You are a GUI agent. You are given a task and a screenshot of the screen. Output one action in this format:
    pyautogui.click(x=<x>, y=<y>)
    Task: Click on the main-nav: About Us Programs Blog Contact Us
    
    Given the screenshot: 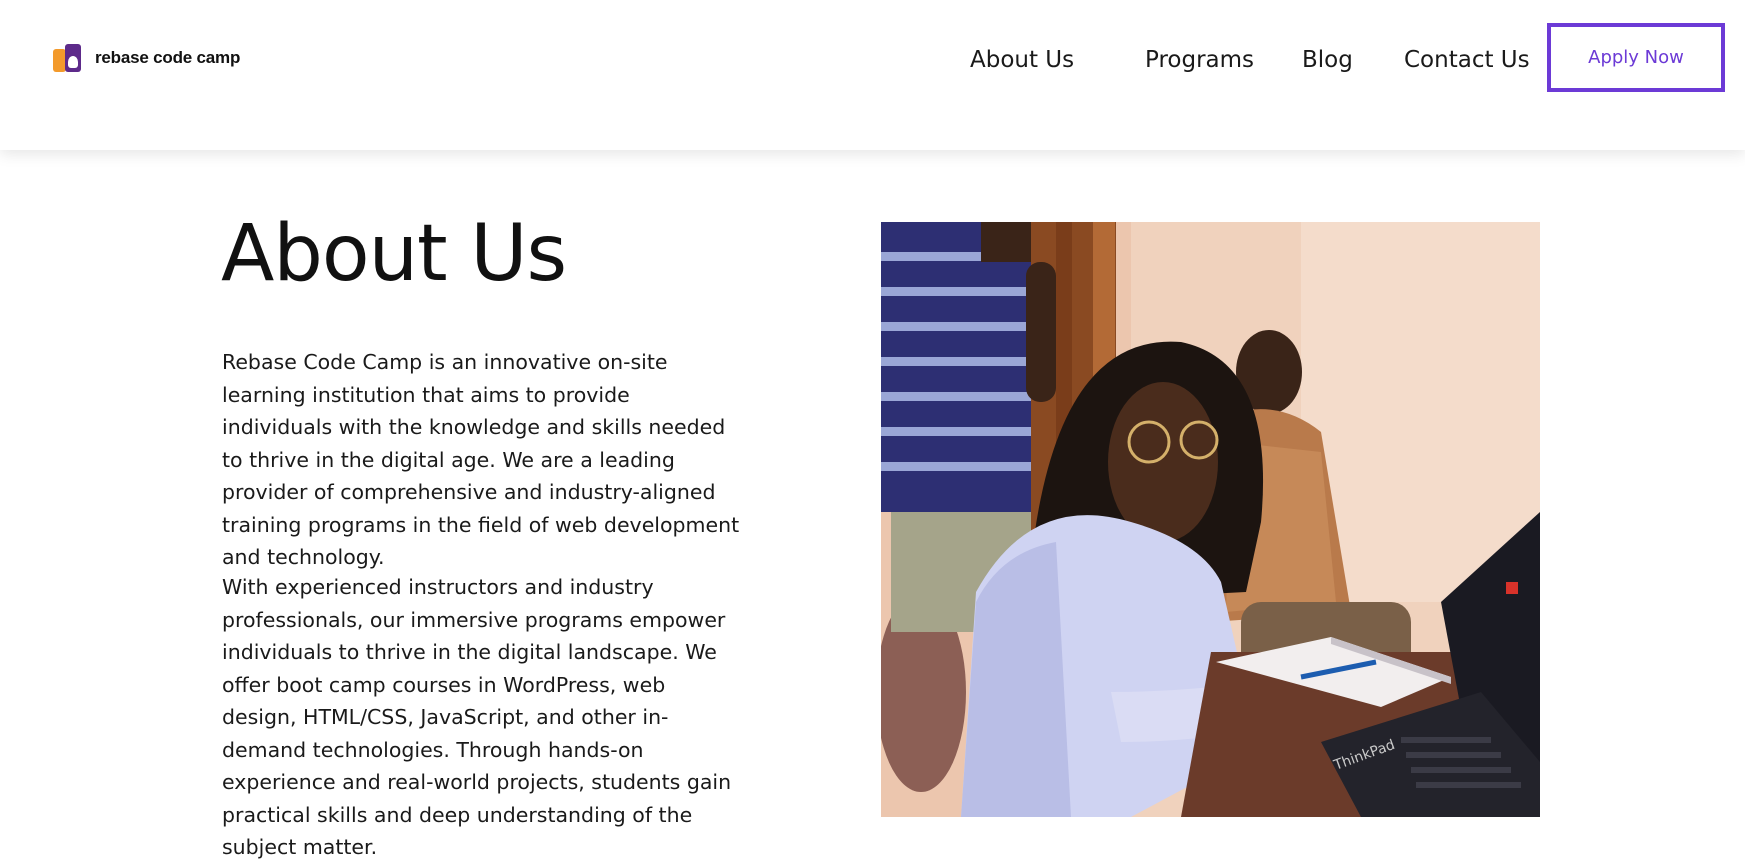 What is the action you would take?
    pyautogui.click(x=872, y=60)
    